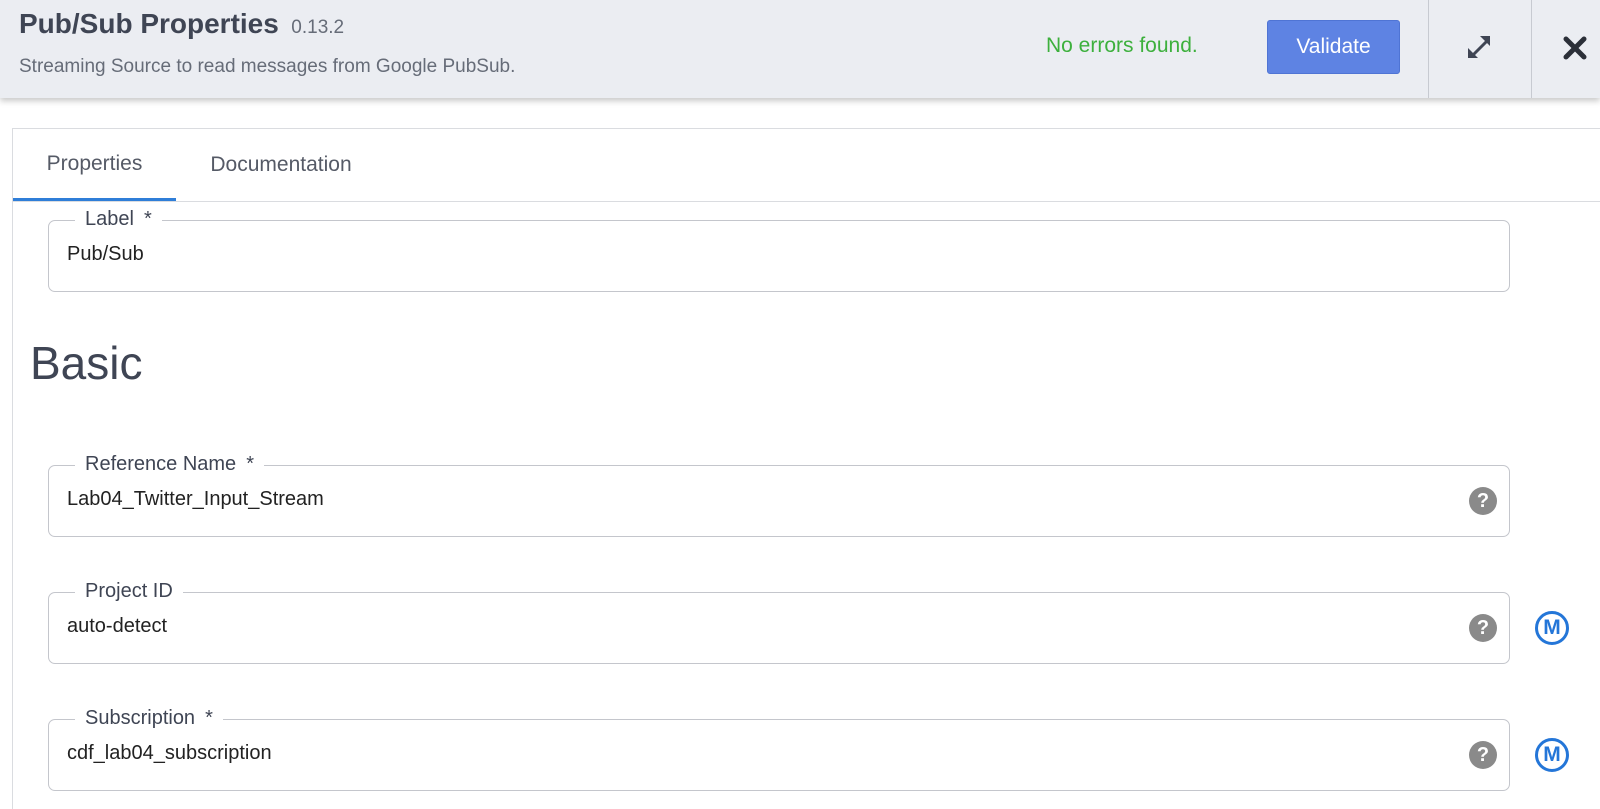 The height and width of the screenshot is (809, 1600). I want to click on project-id-label: Project ID, so click(129, 591).